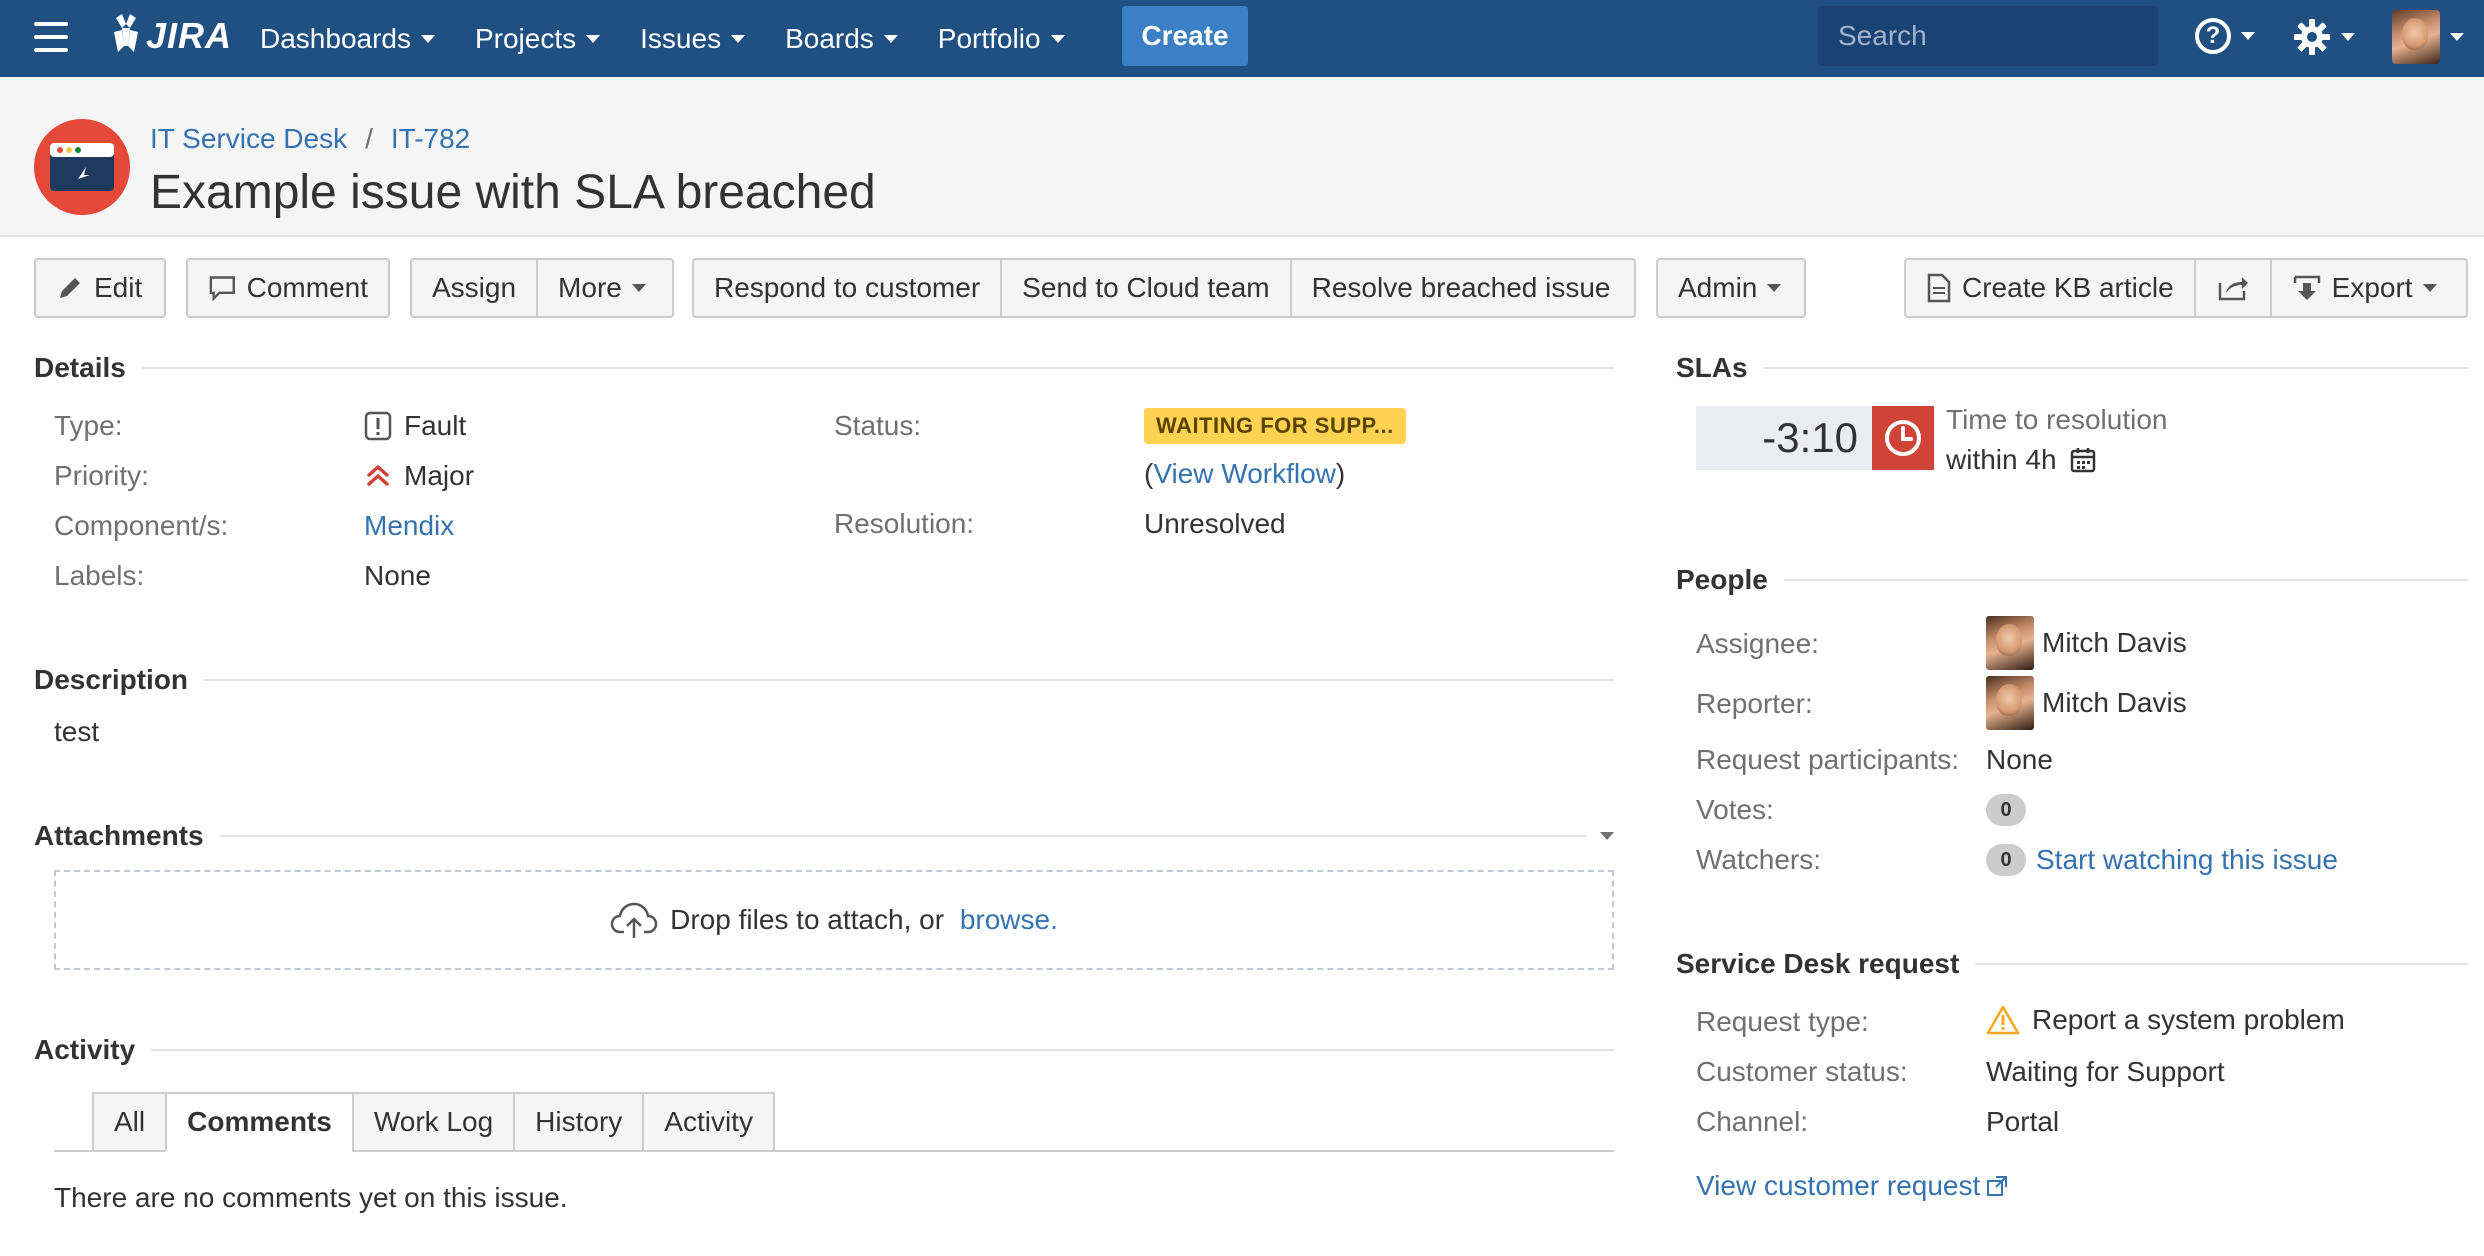 The width and height of the screenshot is (2484, 1256). Describe the element at coordinates (475, 288) in the screenshot. I see `assign-button: Assign` at that location.